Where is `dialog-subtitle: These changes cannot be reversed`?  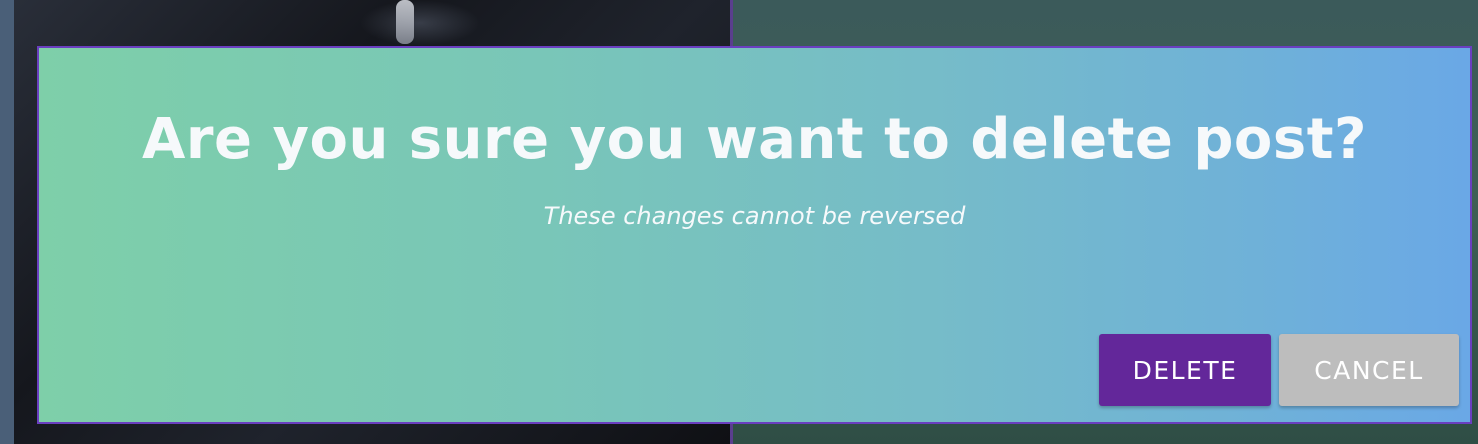
dialog-subtitle: These changes cannot be reversed is located at coordinates (754, 216).